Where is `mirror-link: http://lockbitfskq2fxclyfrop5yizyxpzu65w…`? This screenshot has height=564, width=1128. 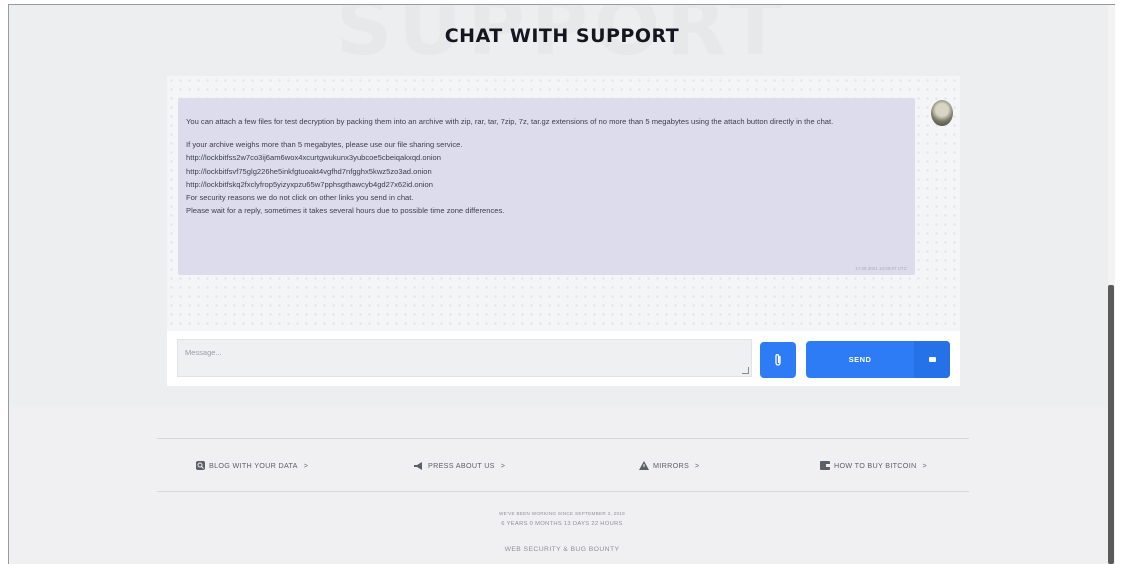 mirror-link: http://lockbitfskq2fxclyfrop5yizyxpzu65w… is located at coordinates (546, 184).